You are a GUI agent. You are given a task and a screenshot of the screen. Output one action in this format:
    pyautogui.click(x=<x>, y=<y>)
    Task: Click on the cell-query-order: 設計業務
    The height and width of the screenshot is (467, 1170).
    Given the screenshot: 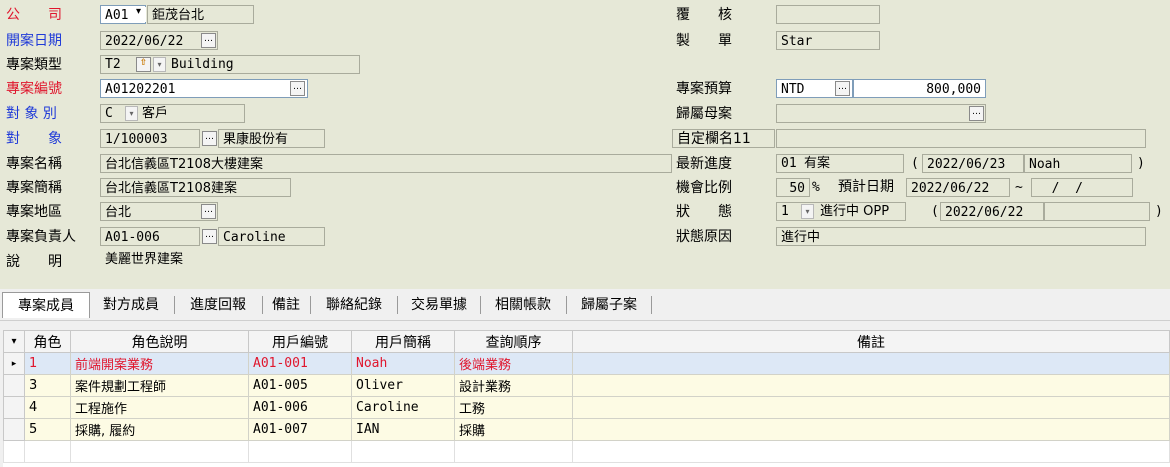 What is the action you would take?
    pyautogui.click(x=513, y=385)
    